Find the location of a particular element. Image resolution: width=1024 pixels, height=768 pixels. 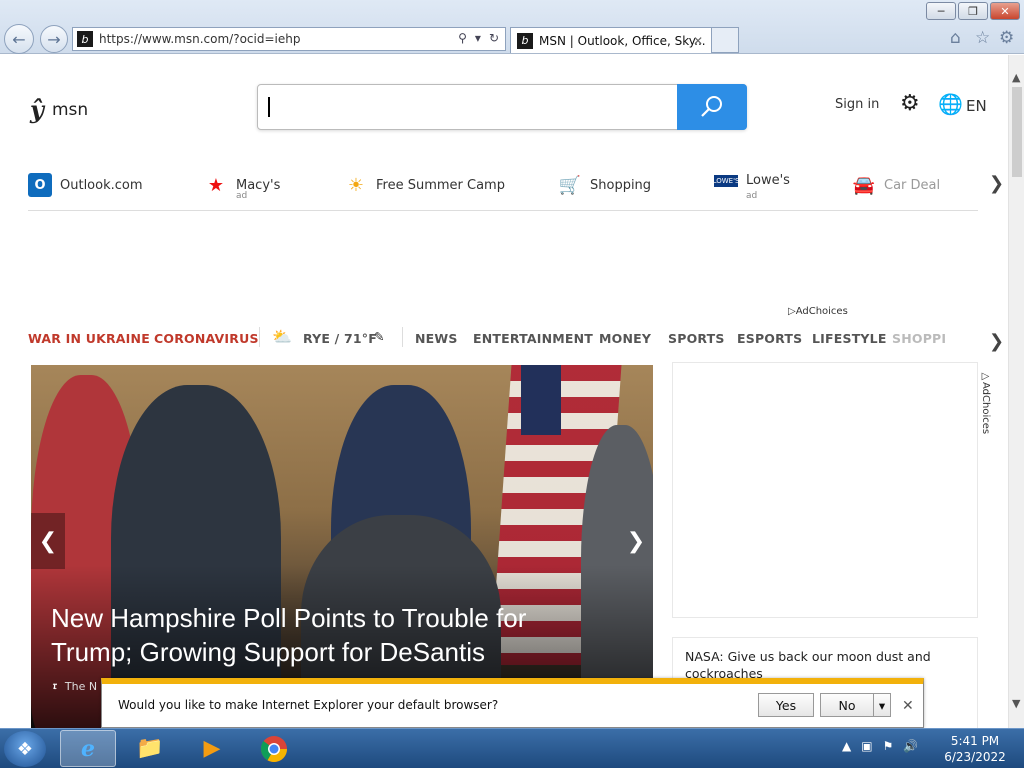

media-player-icon: ▶ is located at coordinates (212, 748).